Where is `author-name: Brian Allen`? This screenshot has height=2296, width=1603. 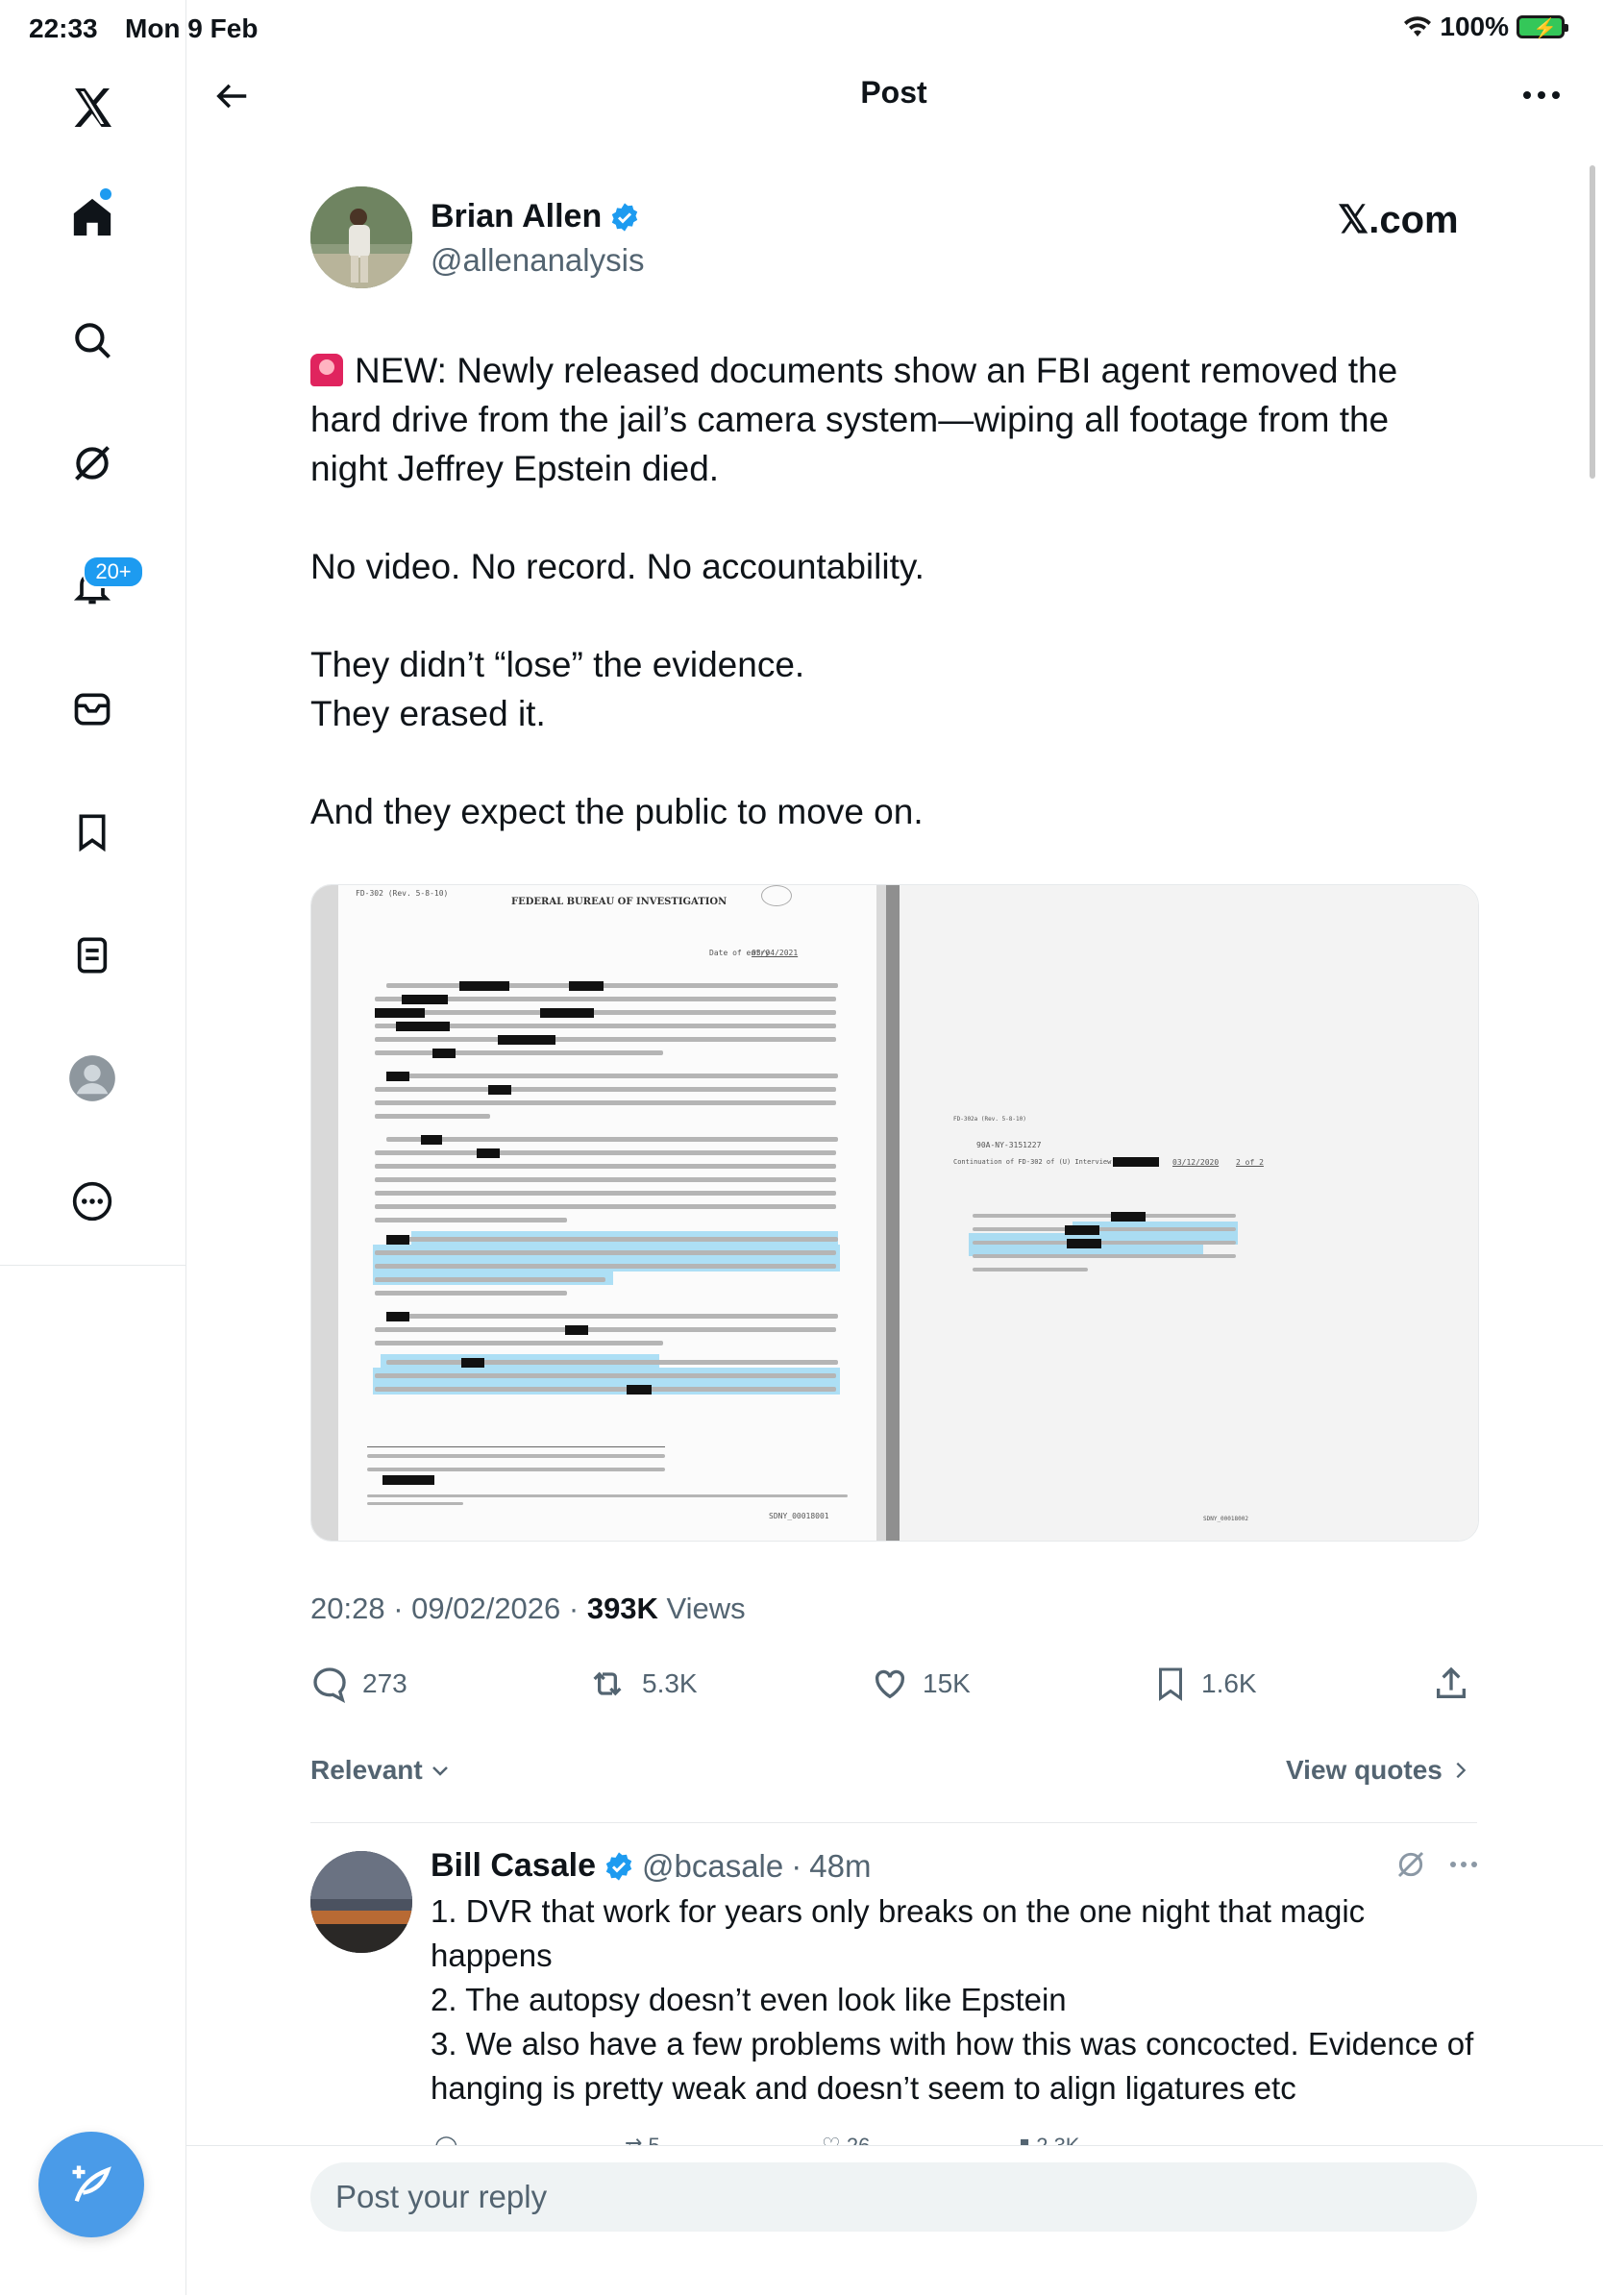 author-name: Brian Allen is located at coordinates (516, 216).